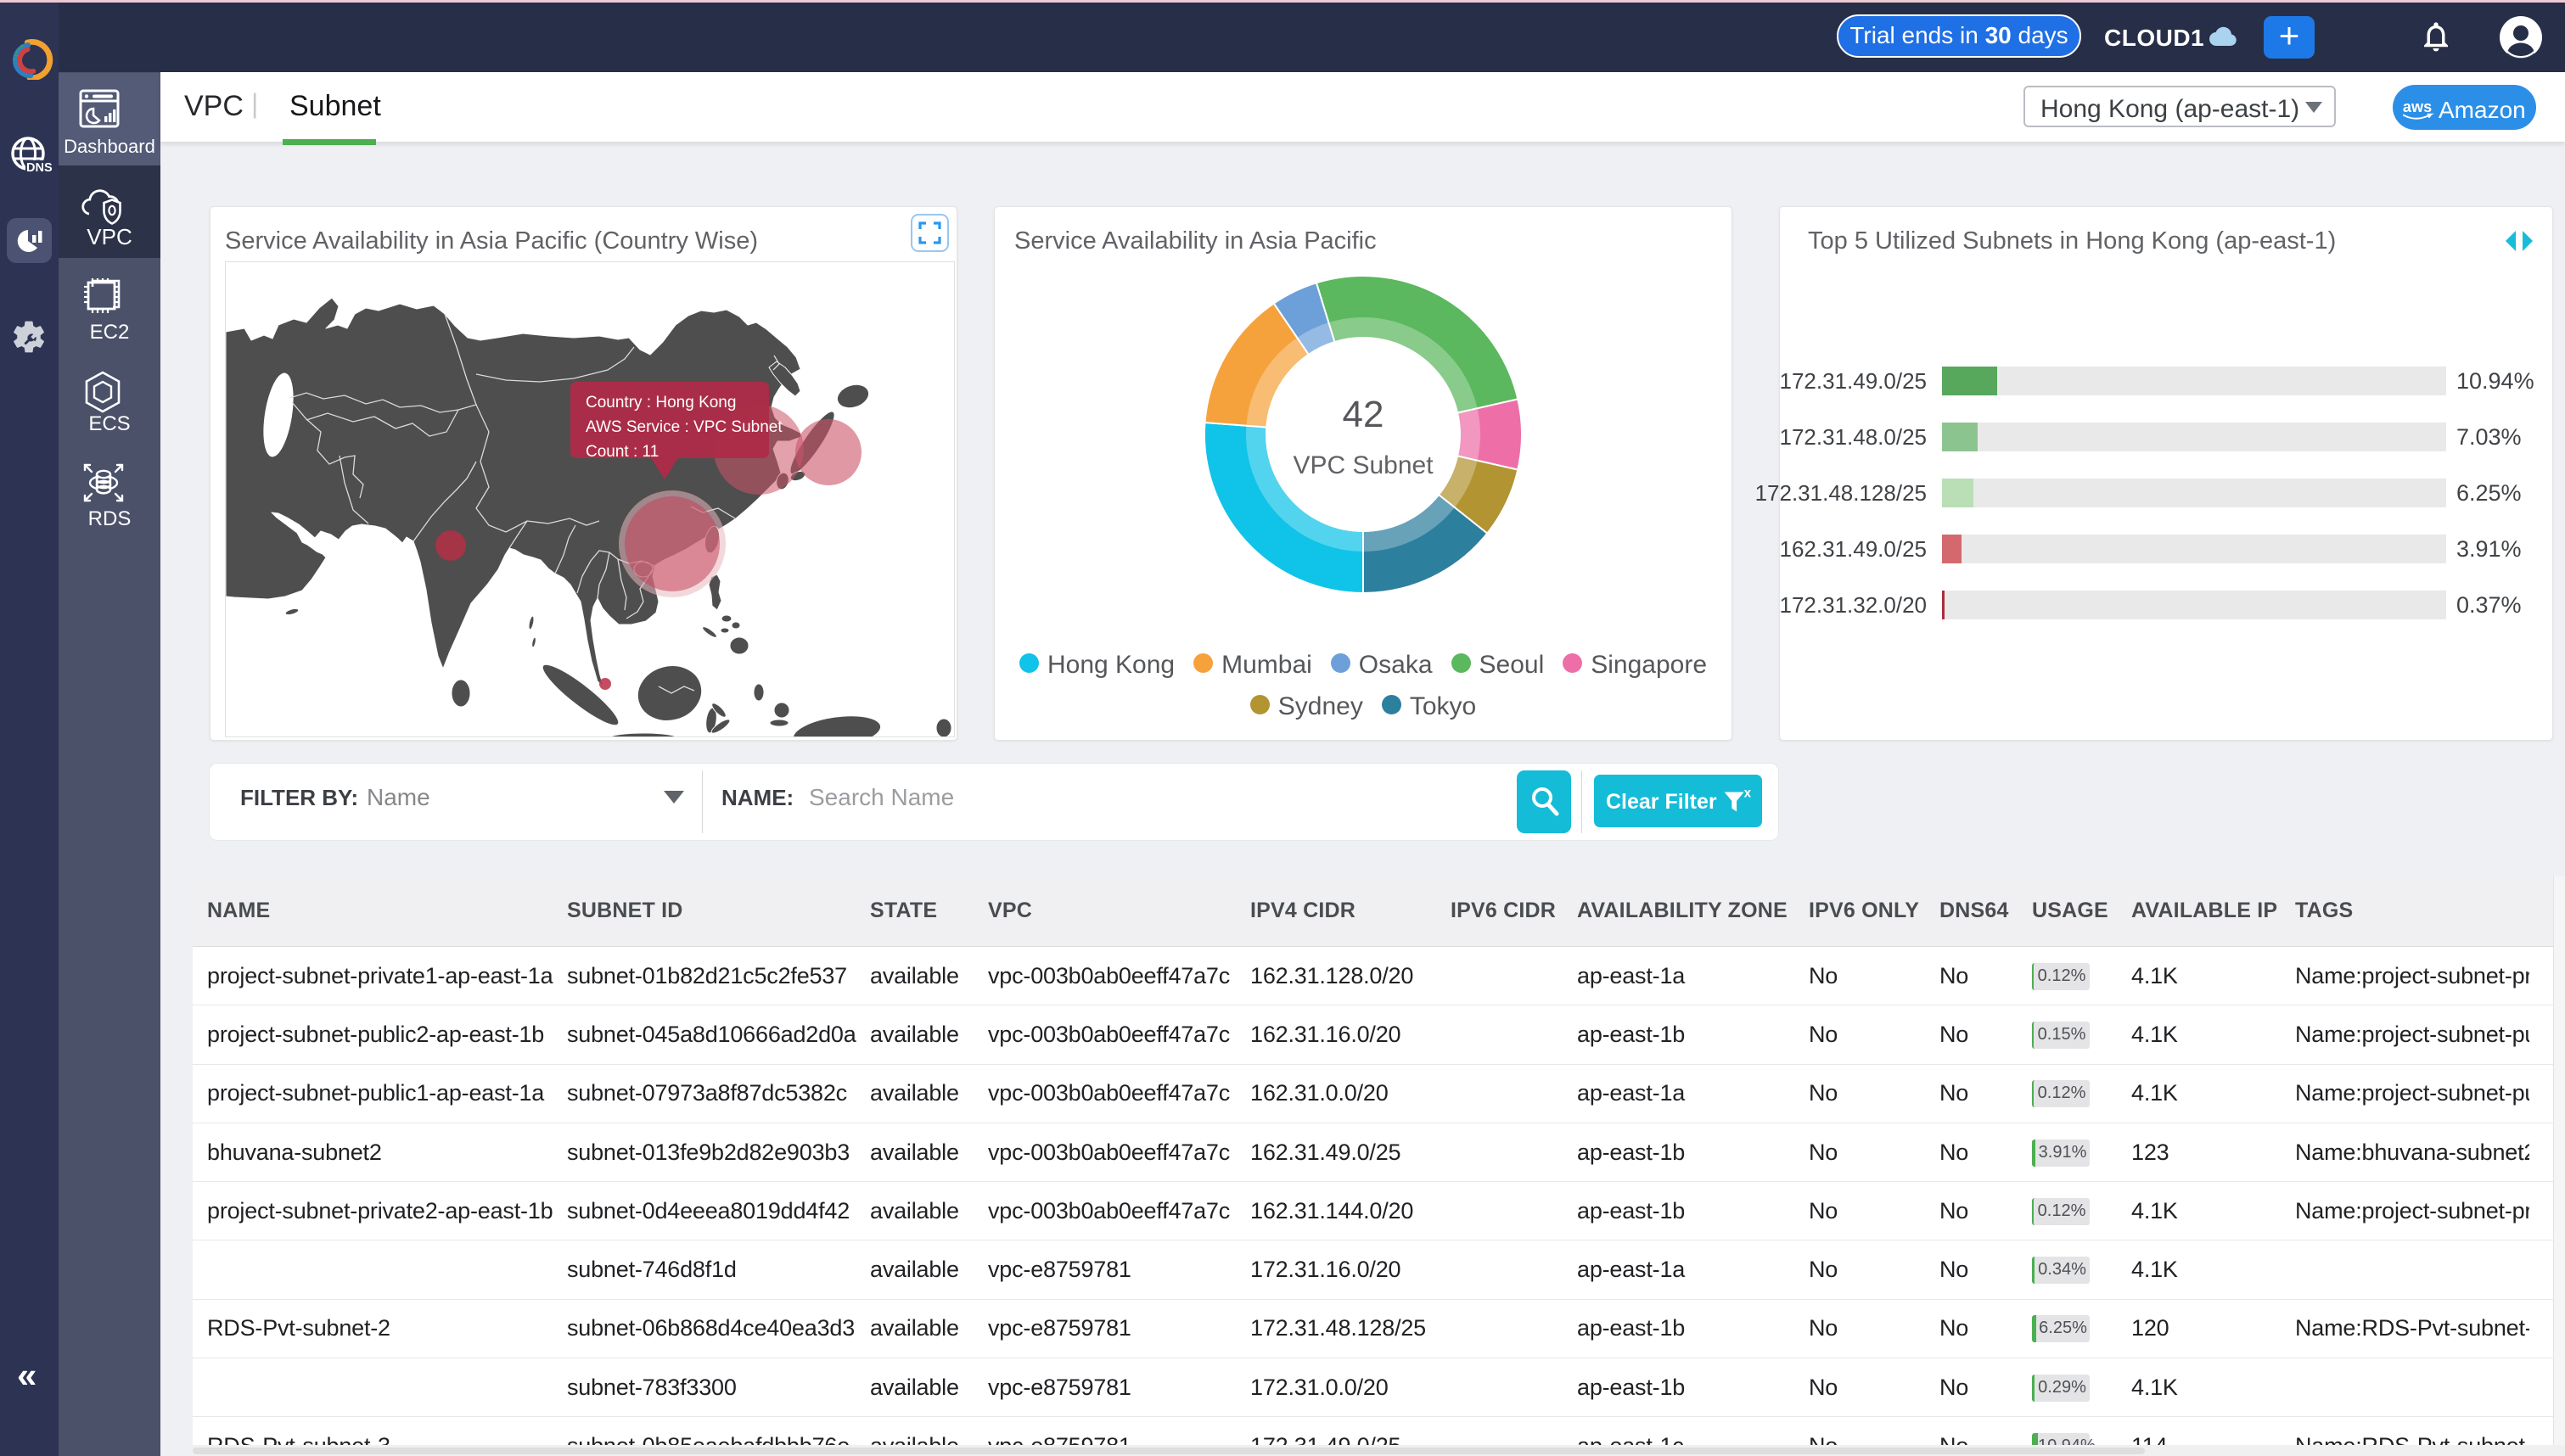  Describe the element at coordinates (622, 452) in the screenshot. I see `svg-text: Count : 11` at that location.